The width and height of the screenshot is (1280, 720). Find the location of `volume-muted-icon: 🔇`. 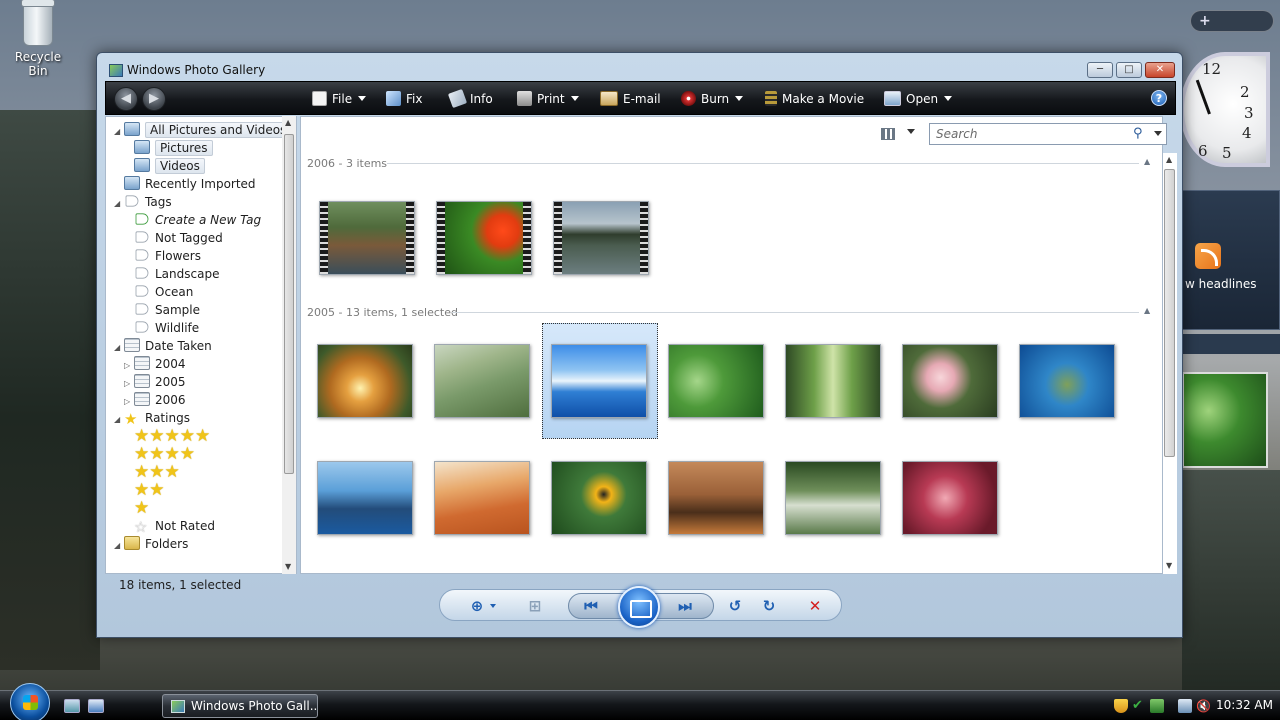

volume-muted-icon: 🔇 is located at coordinates (1203, 706).